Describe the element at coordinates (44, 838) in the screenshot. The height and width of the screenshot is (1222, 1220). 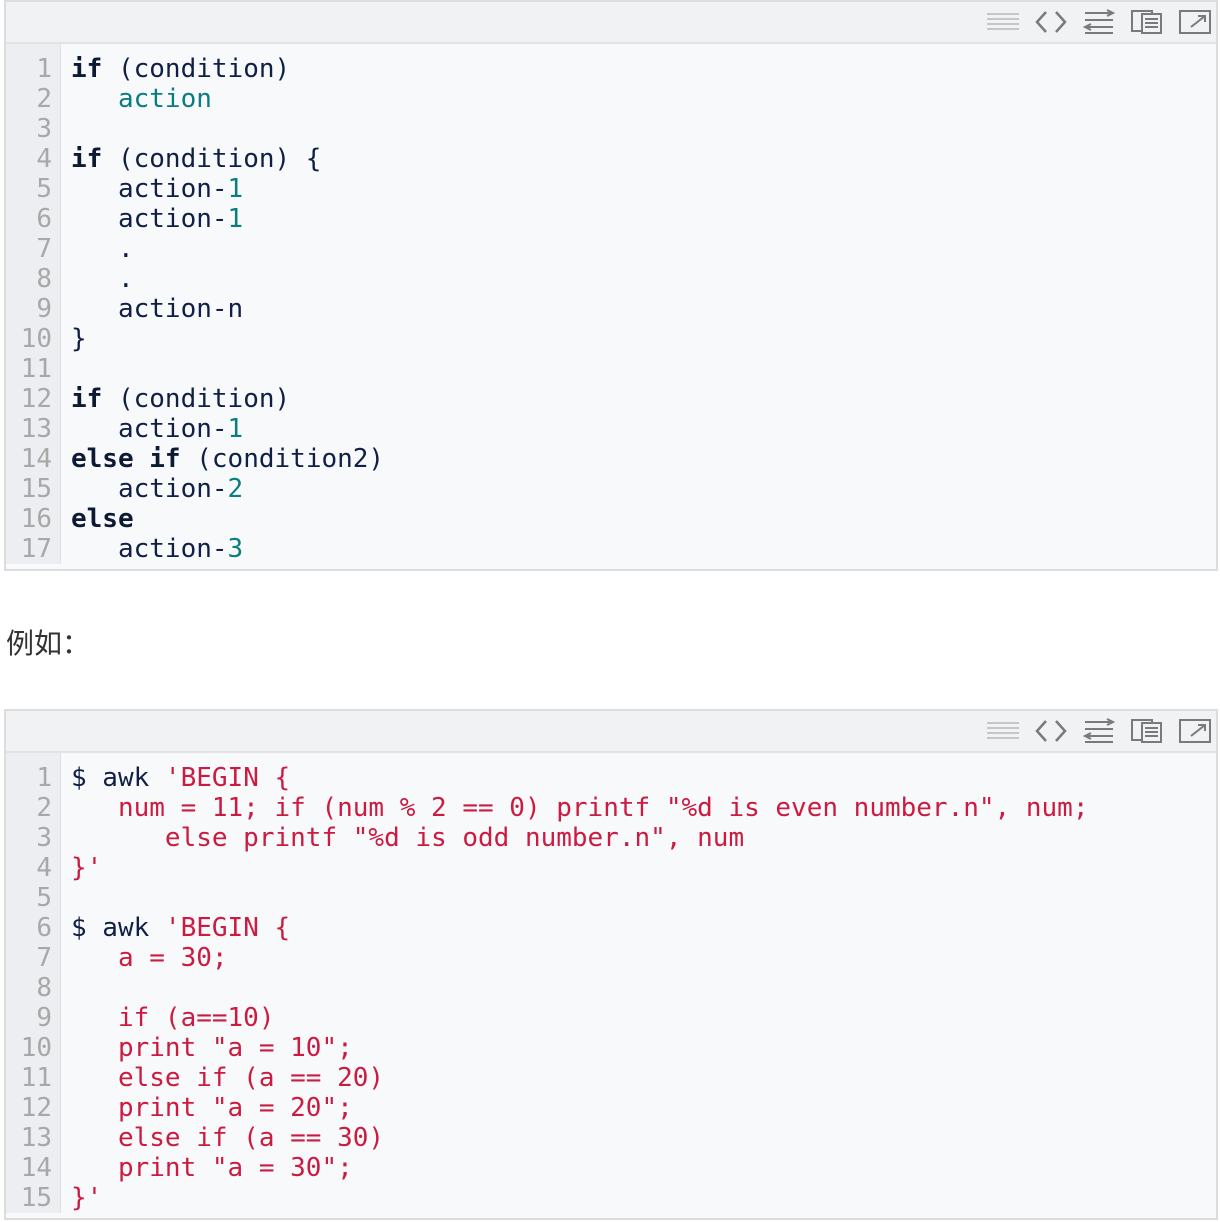
I see `line-number: 3` at that location.